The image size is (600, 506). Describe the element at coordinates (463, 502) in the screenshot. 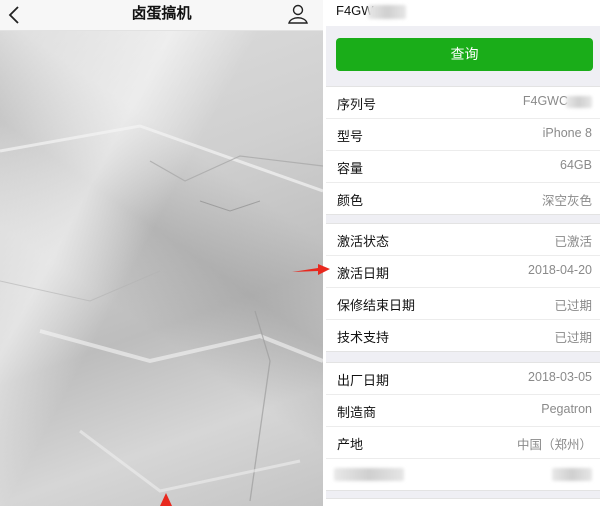

I see `bottom-group-edge` at that location.